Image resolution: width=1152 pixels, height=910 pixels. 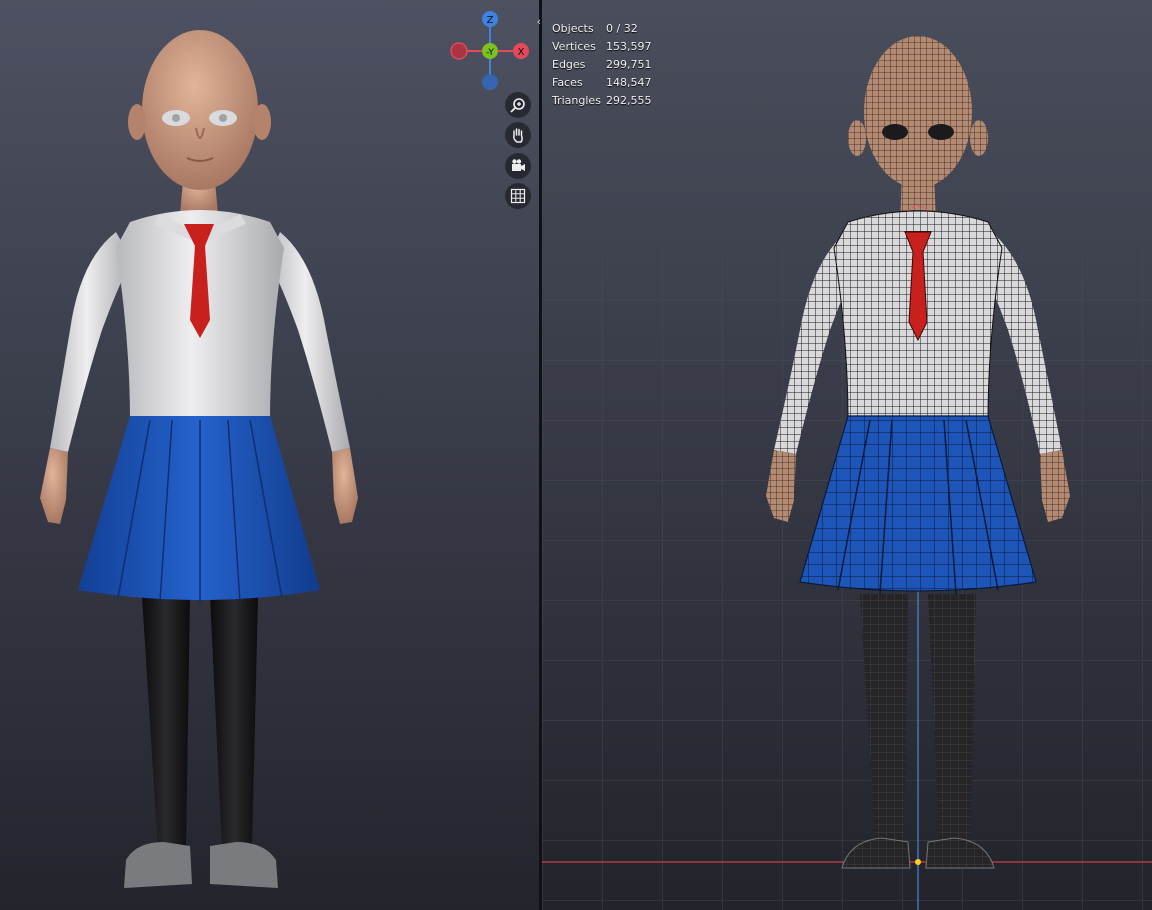 I want to click on stat-label: Faces, so click(x=567, y=82).